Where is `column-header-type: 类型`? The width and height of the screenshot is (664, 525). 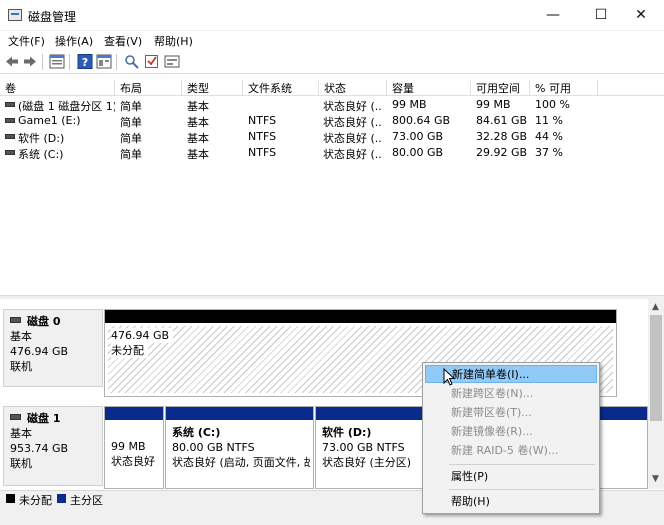 column-header-type: 类型 is located at coordinates (212, 88).